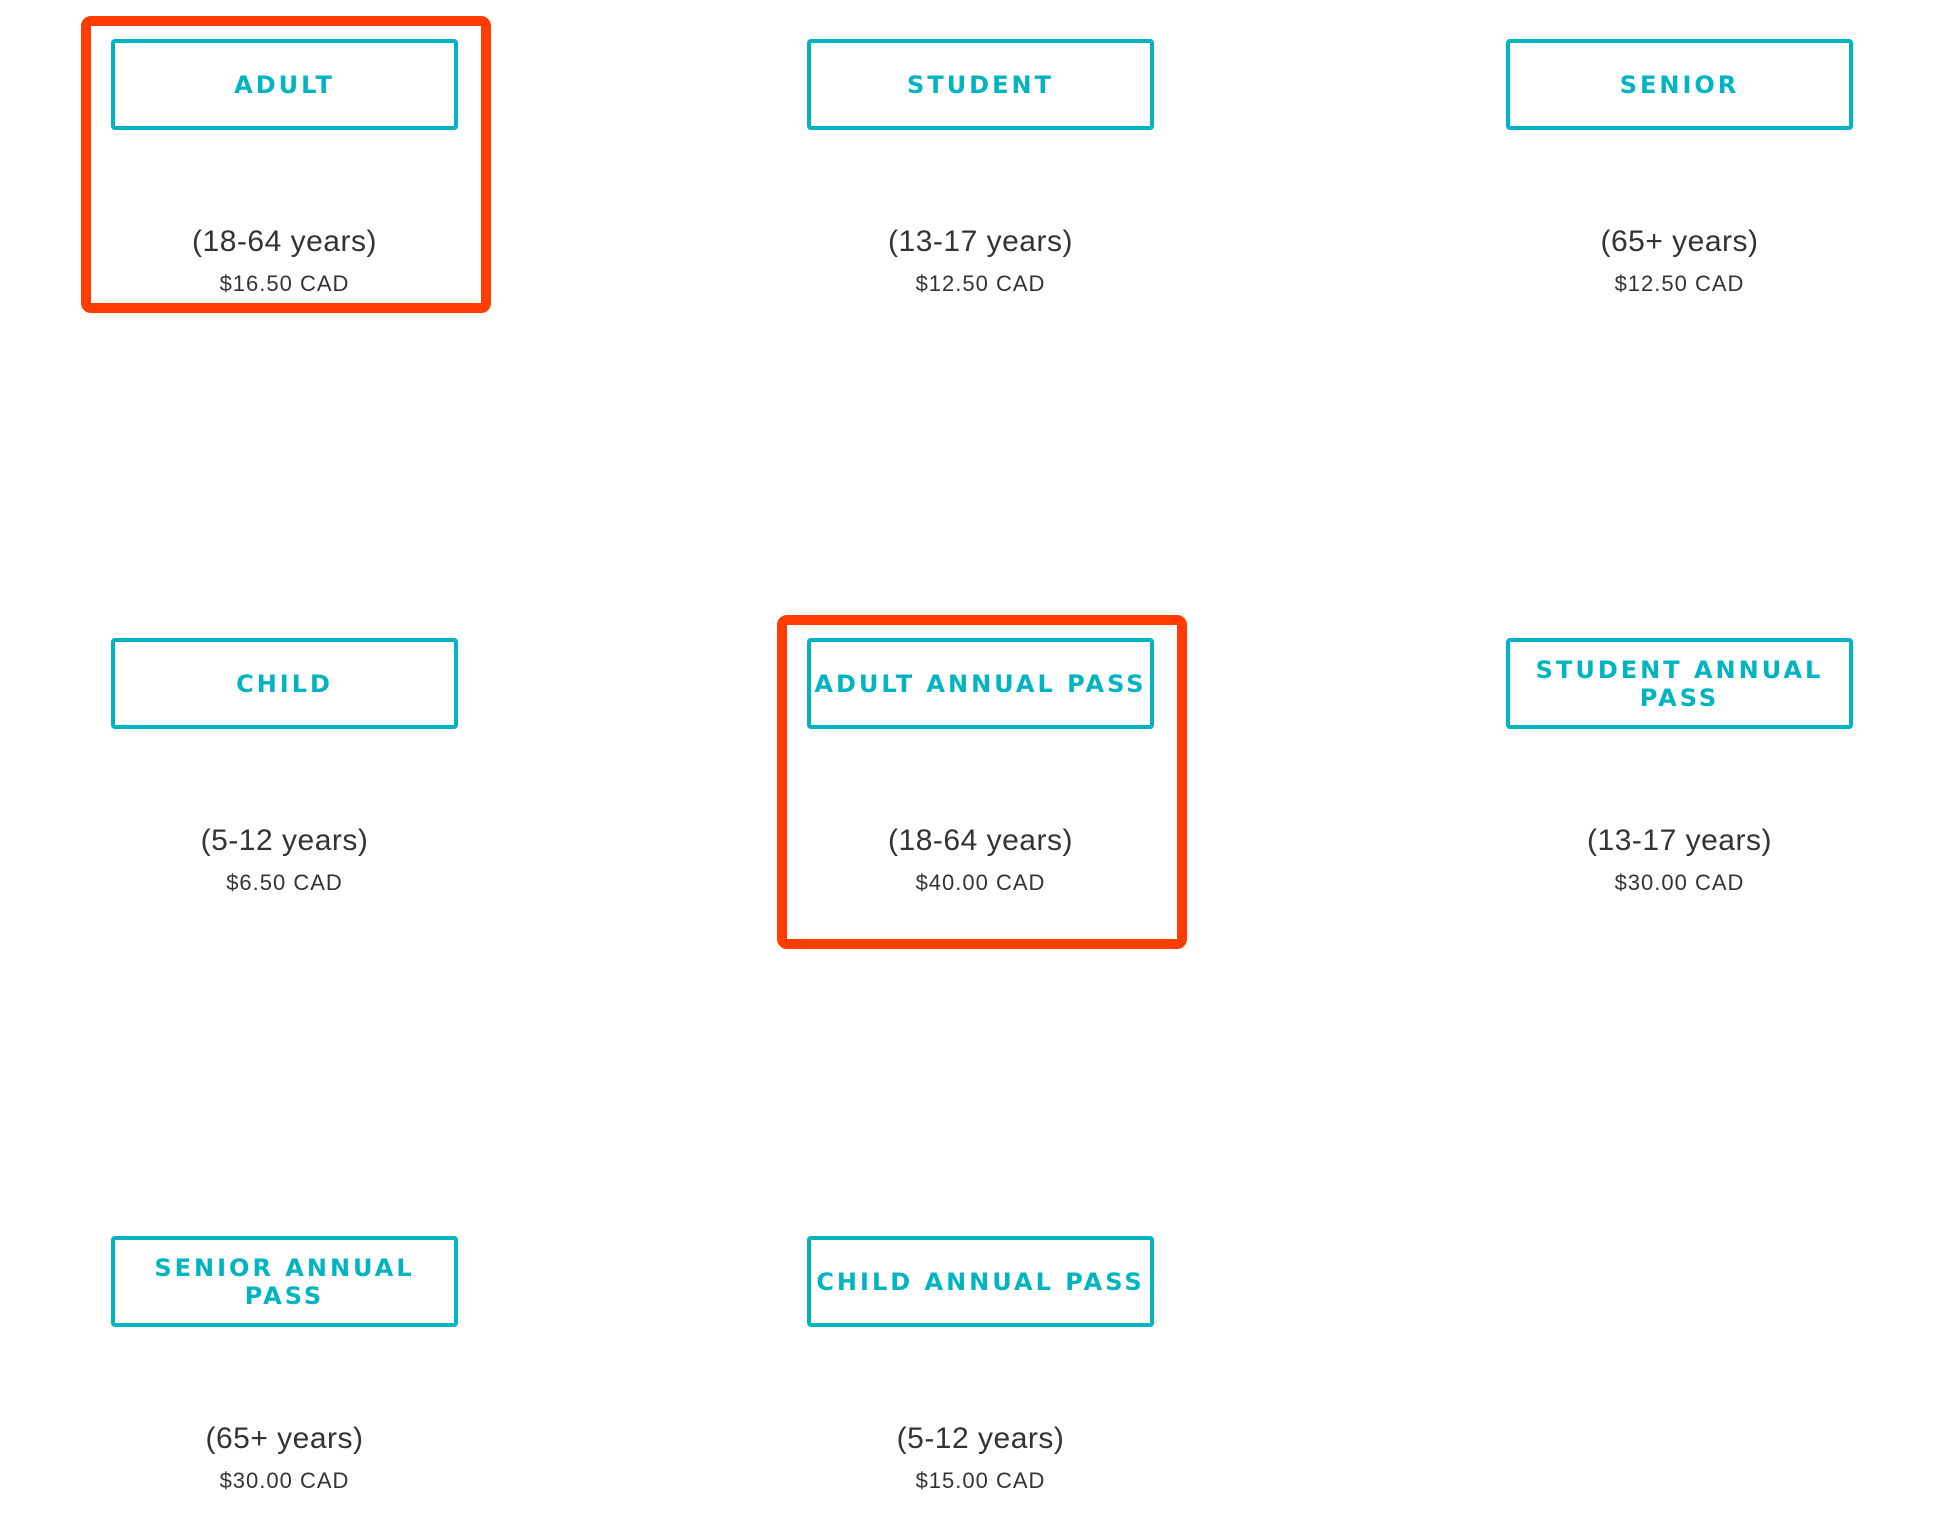 This screenshot has width=1952, height=1536. Describe the element at coordinates (1679, 84) in the screenshot. I see `ticket-button-senior: SENIOR` at that location.